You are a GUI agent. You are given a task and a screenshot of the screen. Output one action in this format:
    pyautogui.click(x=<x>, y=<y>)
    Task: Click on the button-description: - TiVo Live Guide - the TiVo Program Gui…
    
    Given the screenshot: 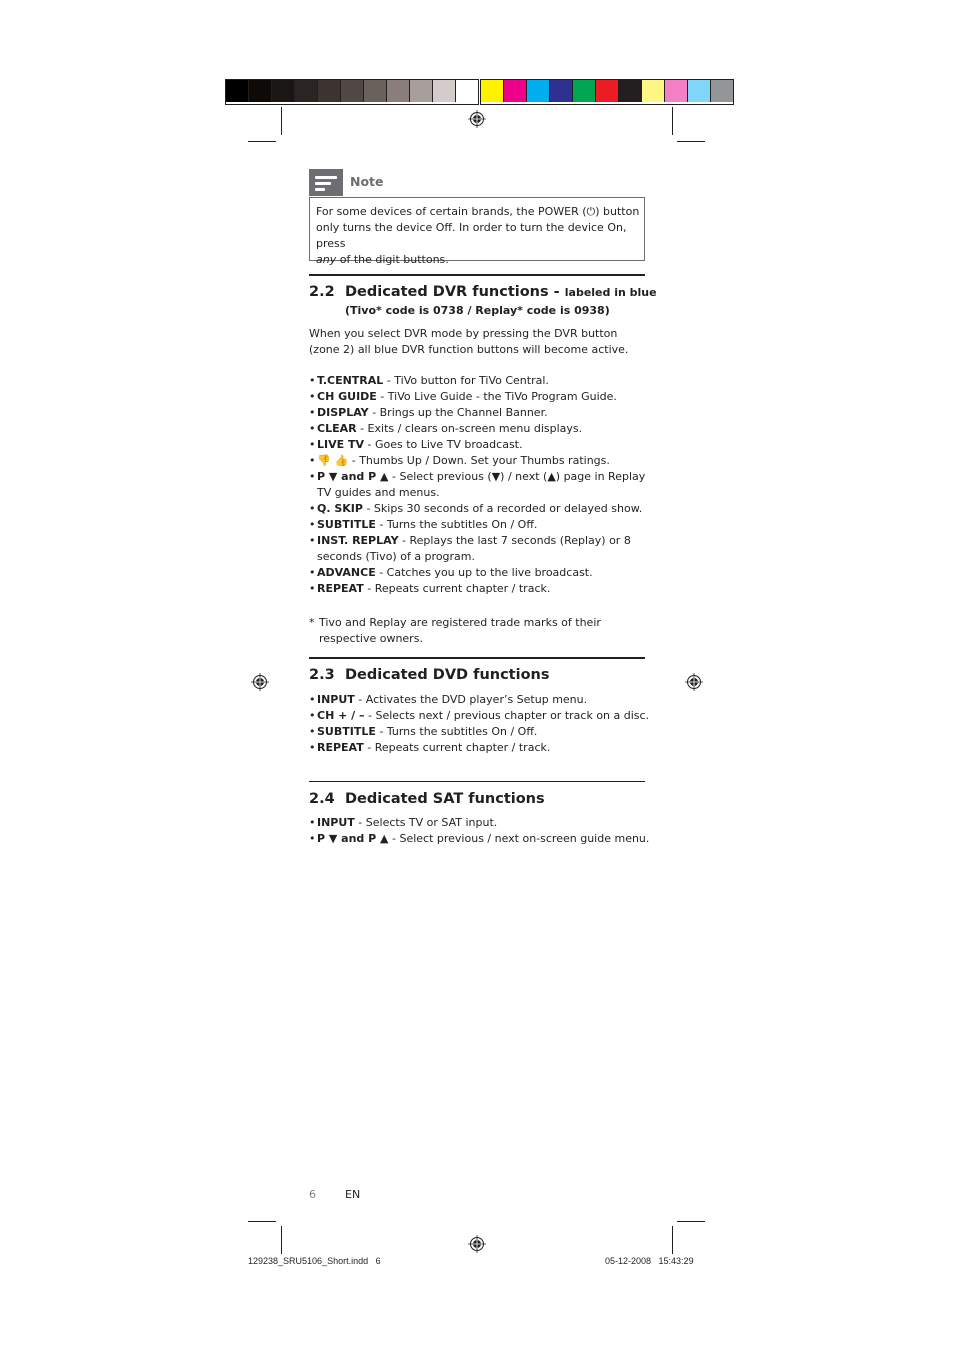 What is the action you would take?
    pyautogui.click(x=496, y=396)
    